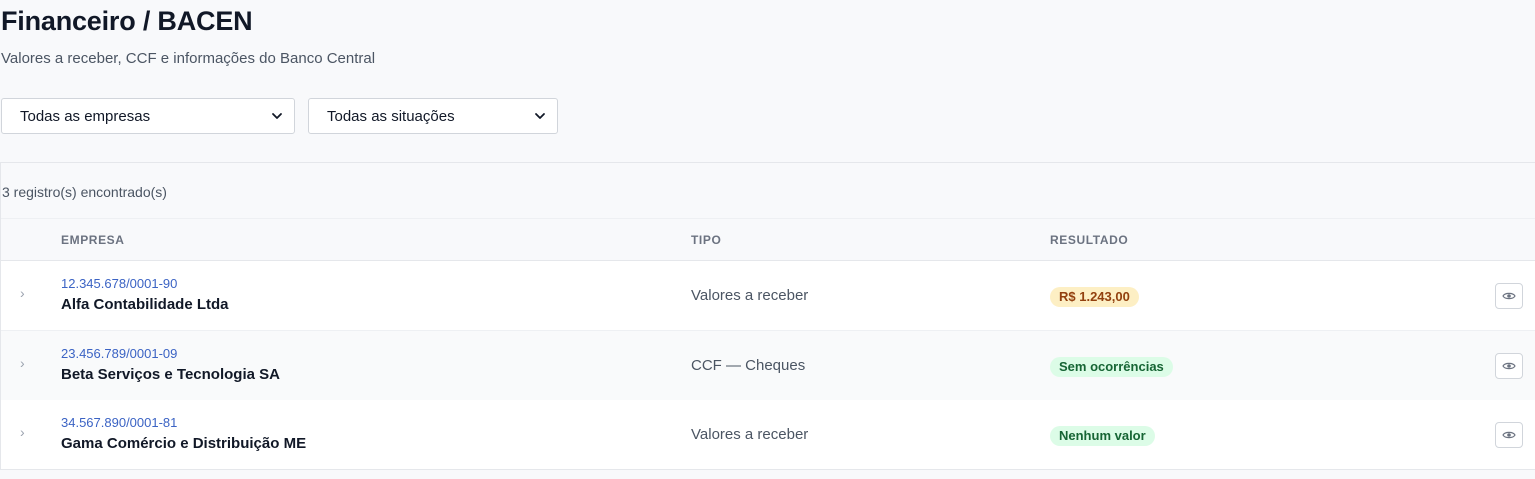  What do you see at coordinates (119, 283) in the screenshot?
I see `row-cnpj: 12.345.678/0001-90` at bounding box center [119, 283].